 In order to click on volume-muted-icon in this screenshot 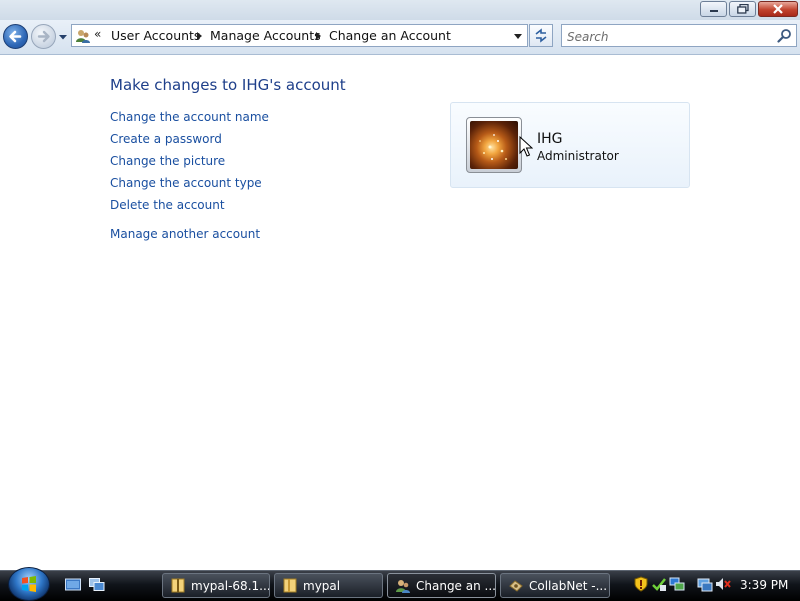, I will do `click(723, 584)`.